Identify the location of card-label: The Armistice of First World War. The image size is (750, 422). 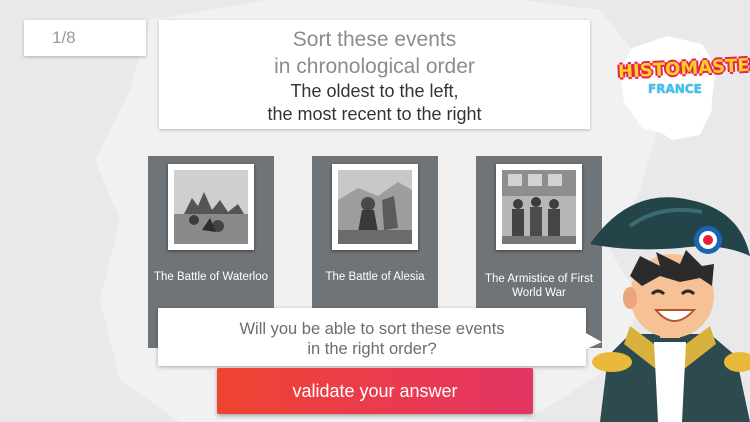
(539, 286).